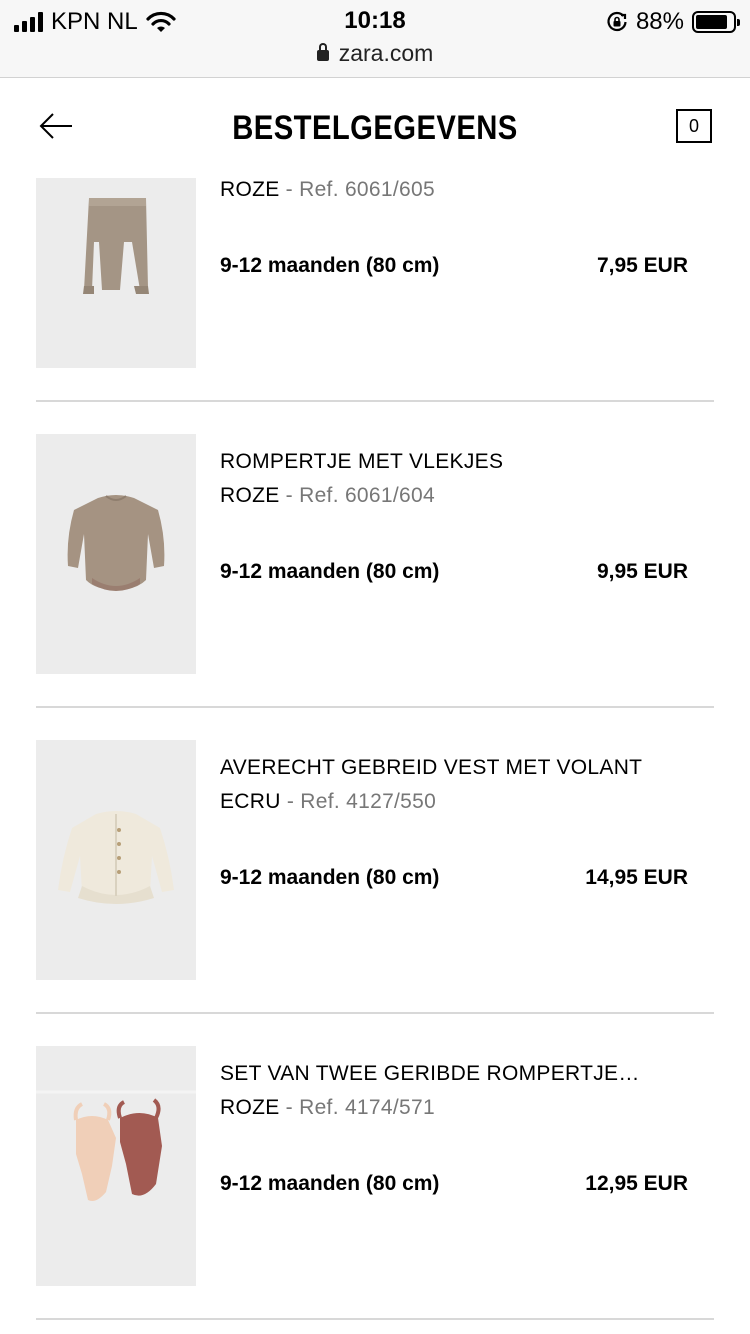 Image resolution: width=750 pixels, height=1334 pixels. Describe the element at coordinates (642, 571) in the screenshot. I see `item-price: 9,95 EUR` at that location.